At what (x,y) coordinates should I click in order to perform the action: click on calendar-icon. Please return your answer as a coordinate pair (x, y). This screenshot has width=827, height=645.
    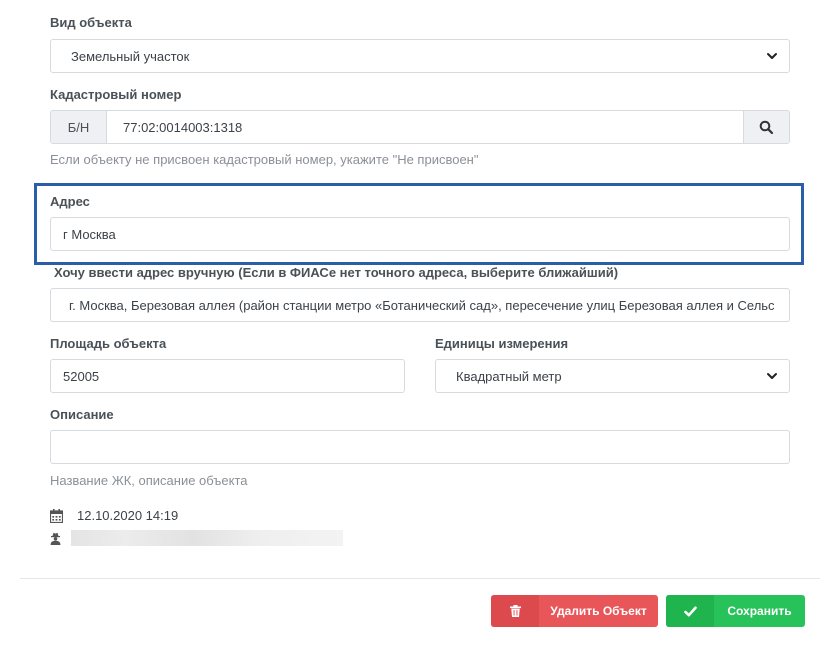
    Looking at the image, I should click on (56, 515).